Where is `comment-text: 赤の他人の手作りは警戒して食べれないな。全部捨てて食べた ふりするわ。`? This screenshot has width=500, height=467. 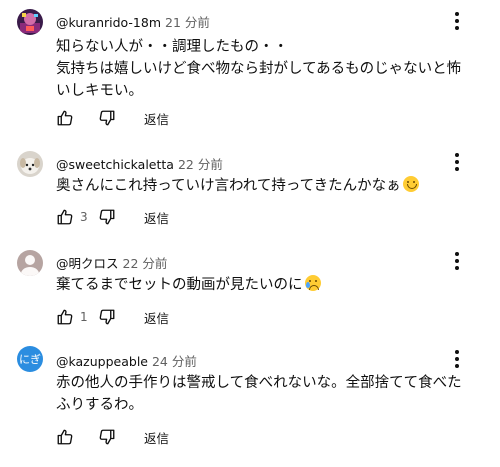
comment-text: 赤の他人の手作りは警戒して食べれないな。全部捨てて食べた ふりするわ。 is located at coordinates (266, 394).